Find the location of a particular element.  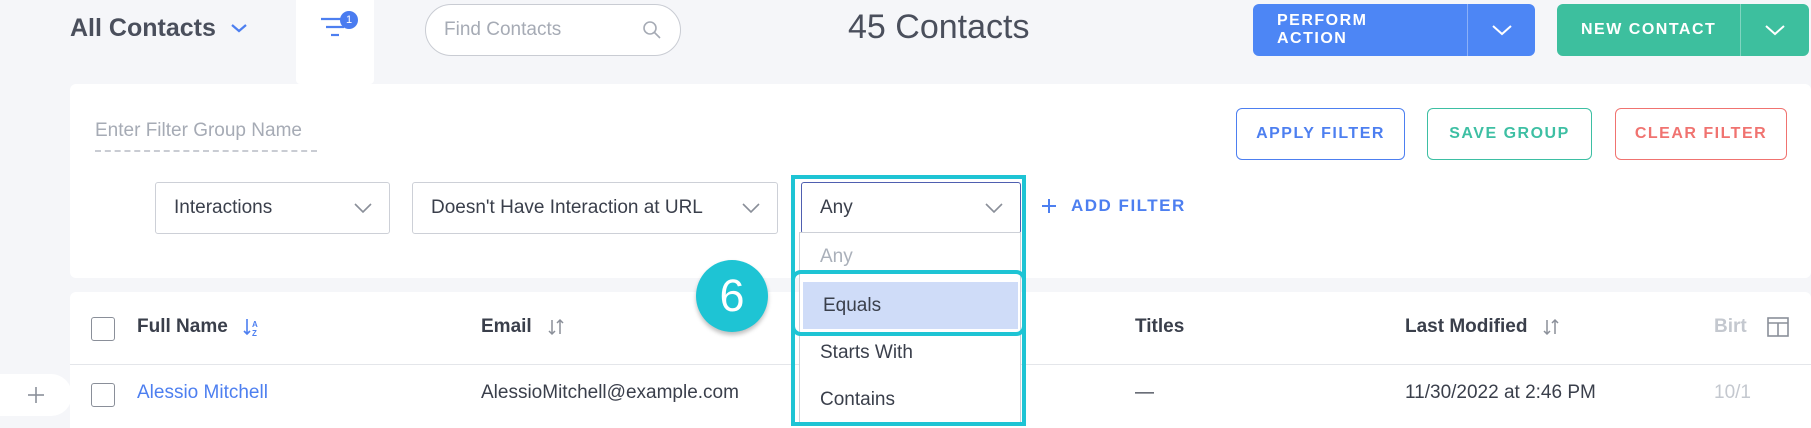

svg-text: A is located at coordinates (255, 324).